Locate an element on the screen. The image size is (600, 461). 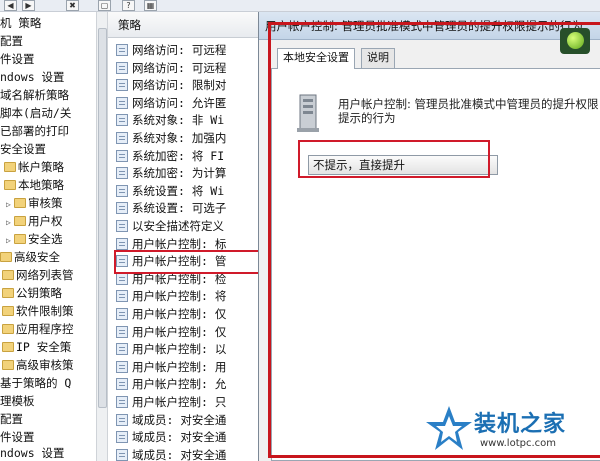
policy-name: 用户帐户控制: 用 is located at coordinates (179, 366).